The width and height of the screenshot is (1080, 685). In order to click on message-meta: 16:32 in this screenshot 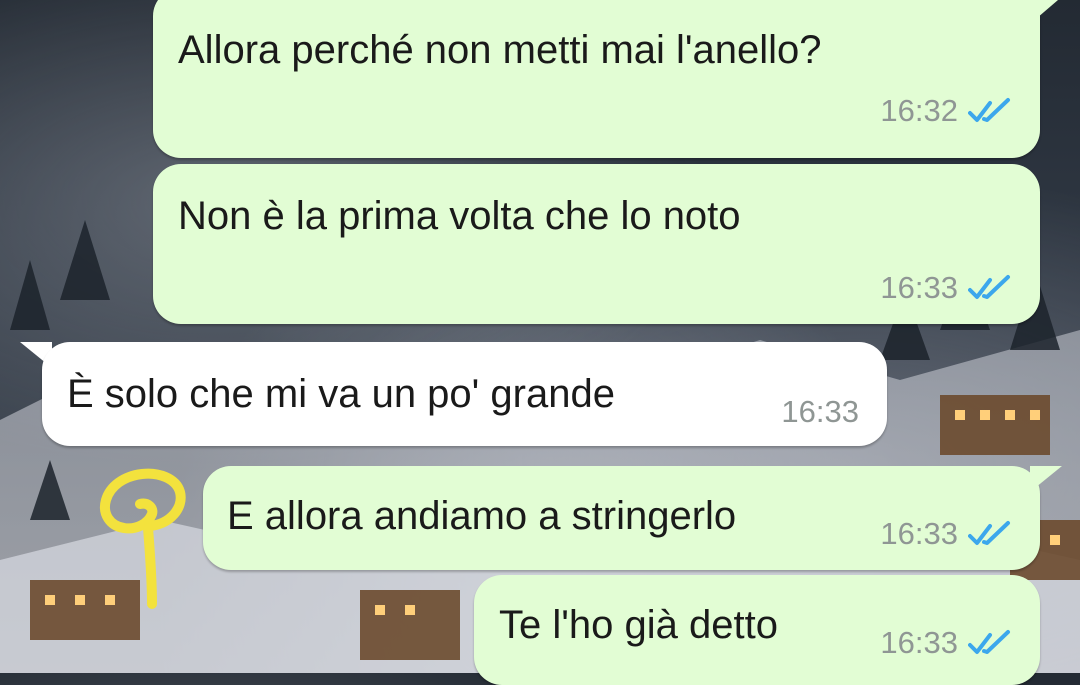, I will do `click(946, 111)`.